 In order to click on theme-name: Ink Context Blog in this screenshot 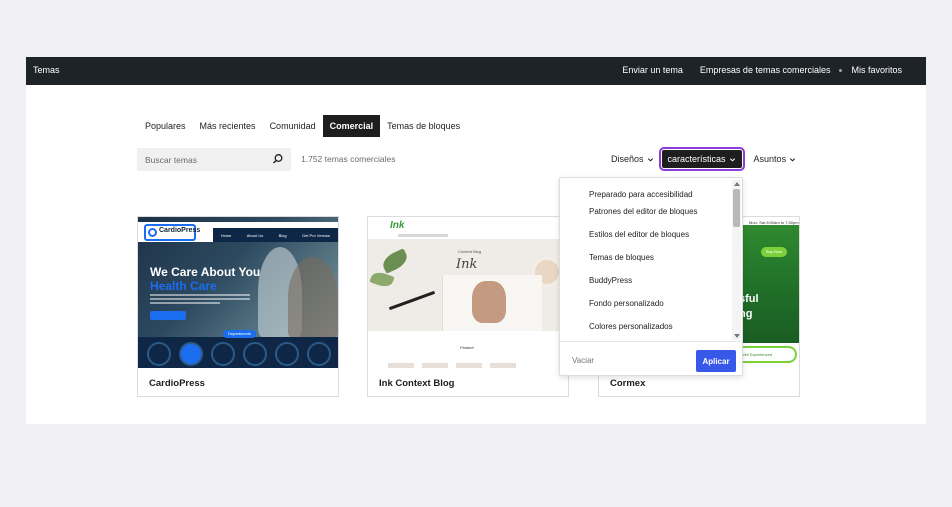, I will do `click(416, 383)`.